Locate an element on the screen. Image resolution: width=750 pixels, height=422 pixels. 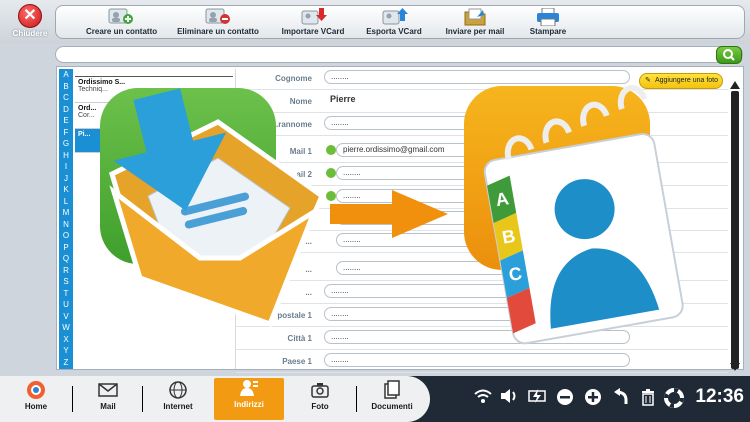
nav-home: Home is located at coordinates (36, 399).